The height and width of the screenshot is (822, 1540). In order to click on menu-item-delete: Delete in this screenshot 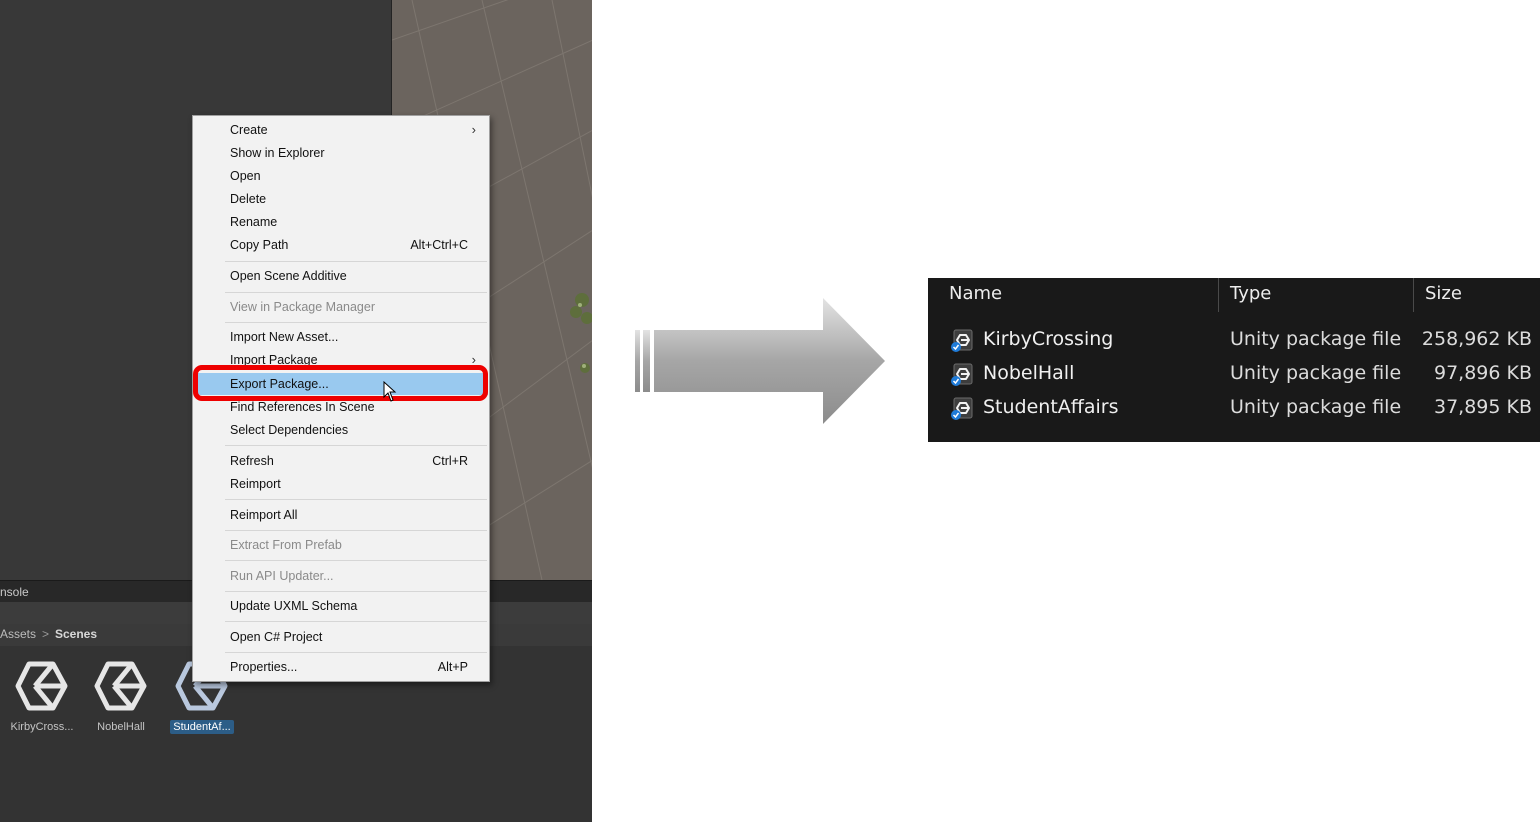, I will do `click(341, 199)`.